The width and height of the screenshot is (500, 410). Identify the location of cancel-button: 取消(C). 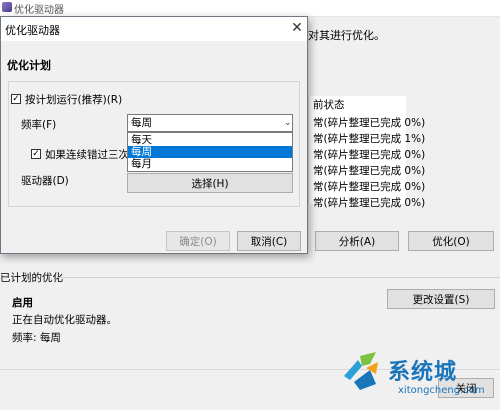
(269, 241).